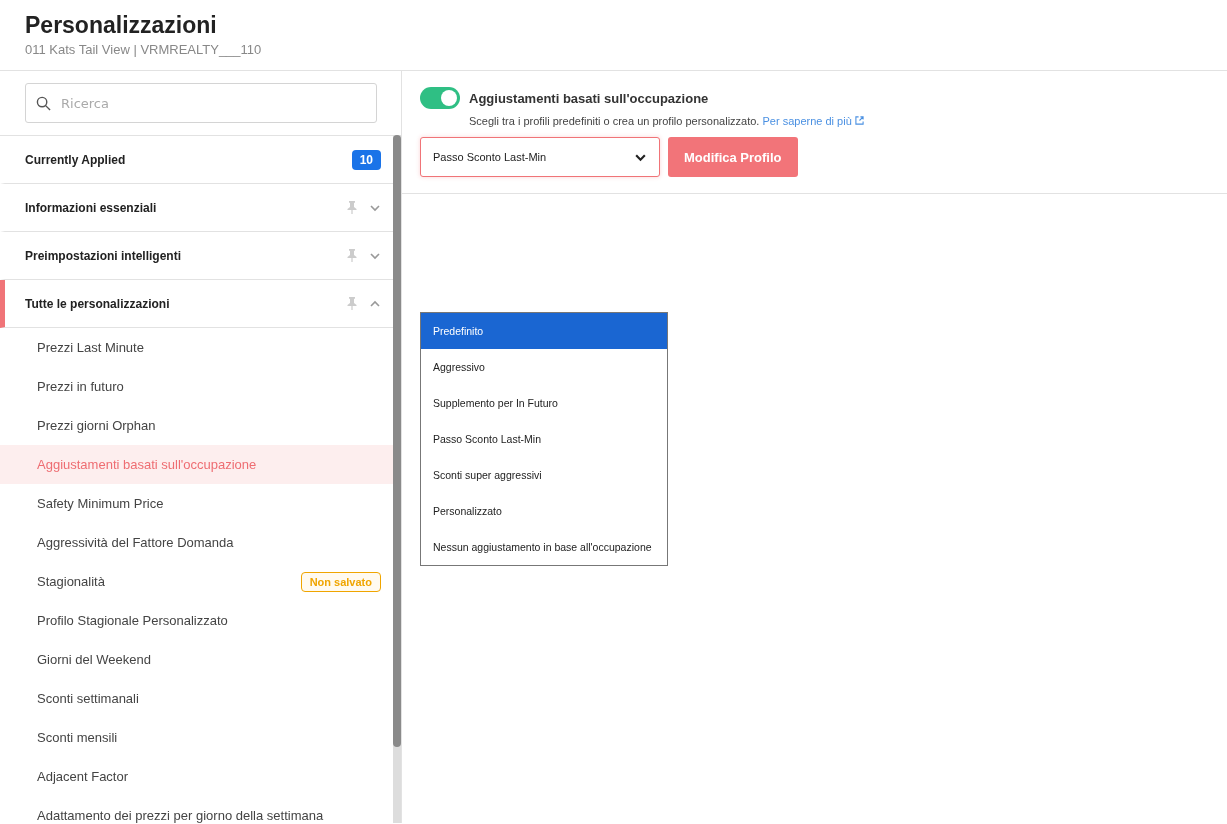 This screenshot has height=824, width=1227. What do you see at coordinates (71, 581) in the screenshot?
I see `item-label: Stagionalità` at bounding box center [71, 581].